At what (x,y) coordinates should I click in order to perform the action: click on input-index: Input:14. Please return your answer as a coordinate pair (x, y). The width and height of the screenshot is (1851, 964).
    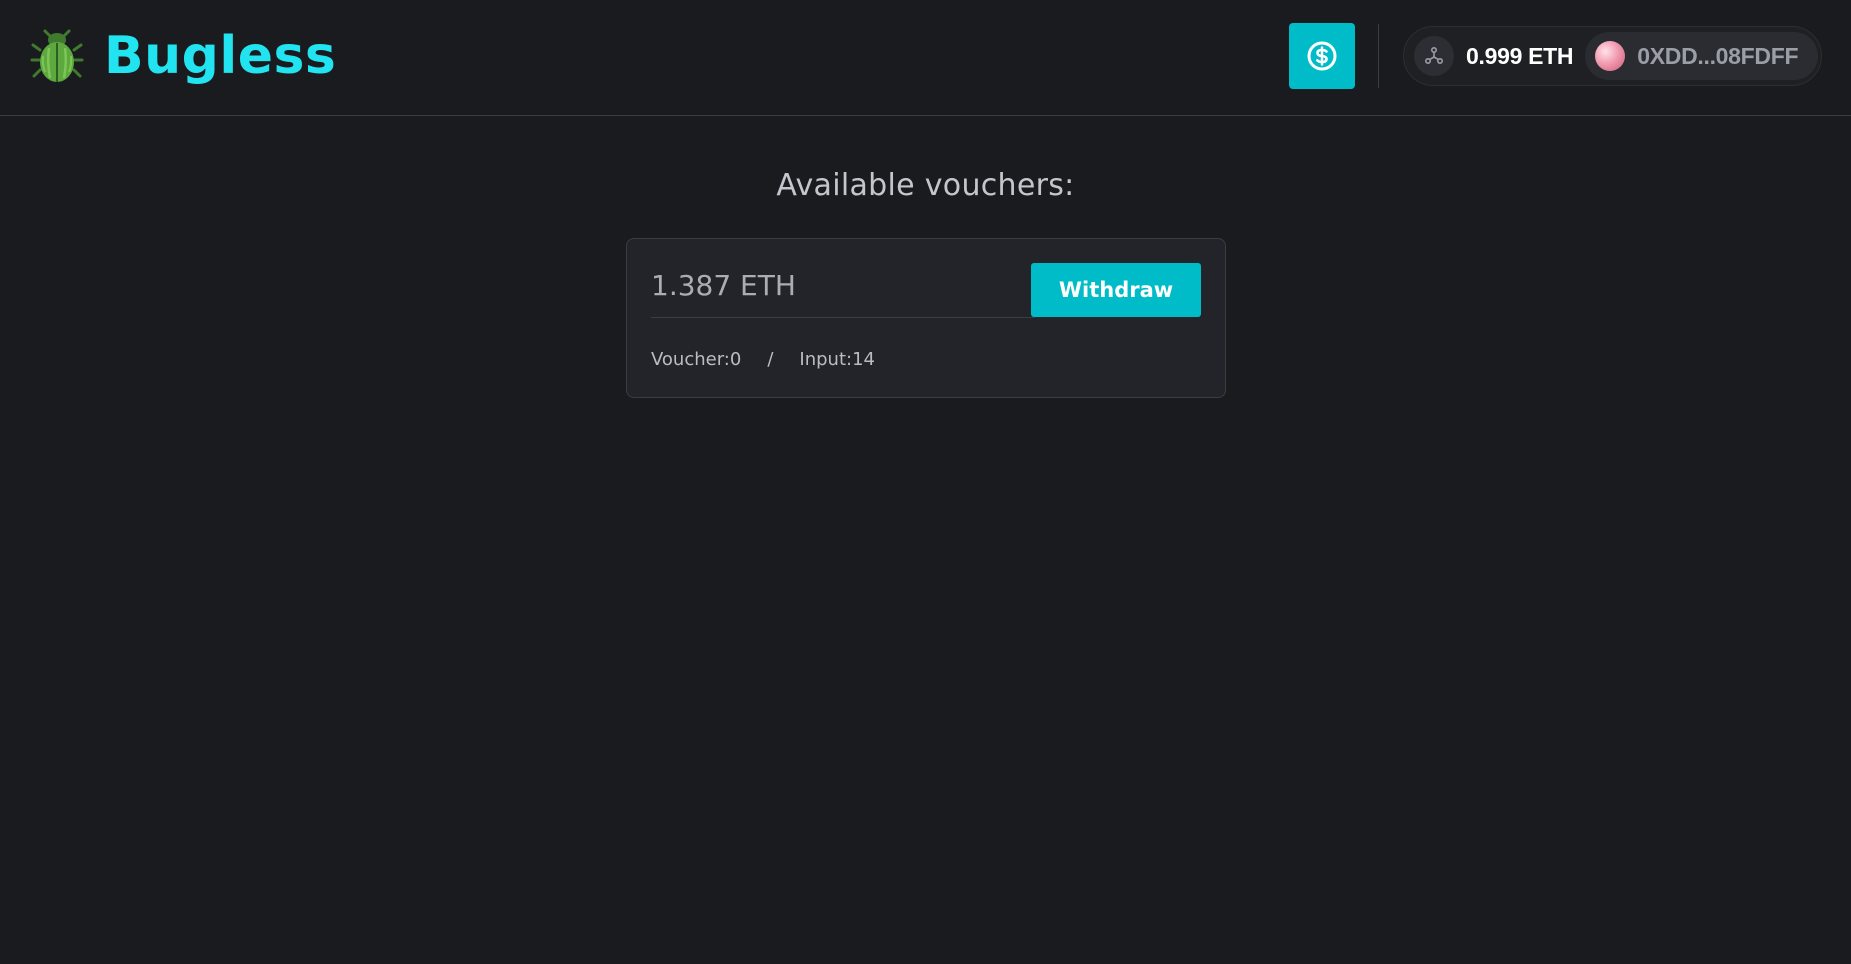
    Looking at the image, I should click on (837, 359).